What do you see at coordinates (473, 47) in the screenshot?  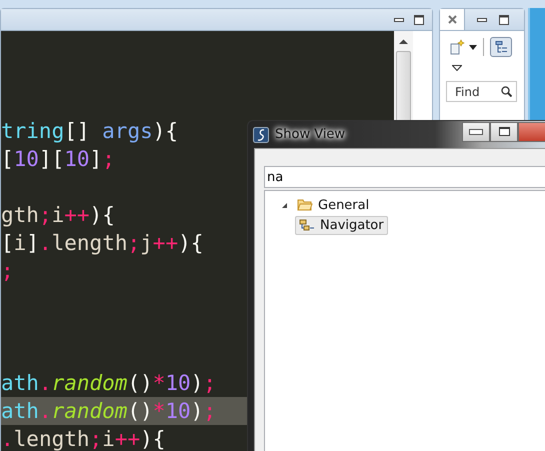 I see `dropdown-icon` at bounding box center [473, 47].